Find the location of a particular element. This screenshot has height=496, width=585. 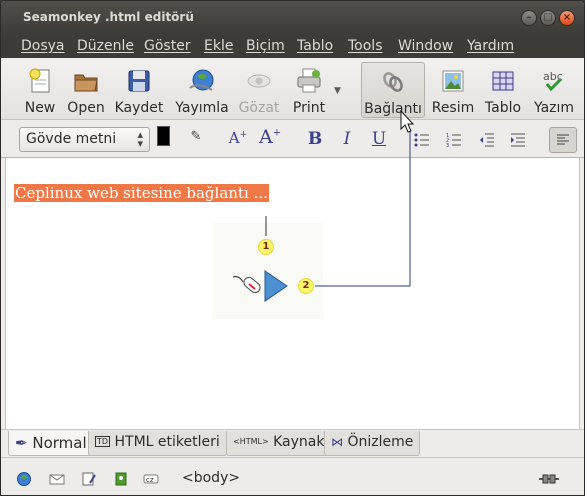

browser-globe-icon is located at coordinates (24, 479).